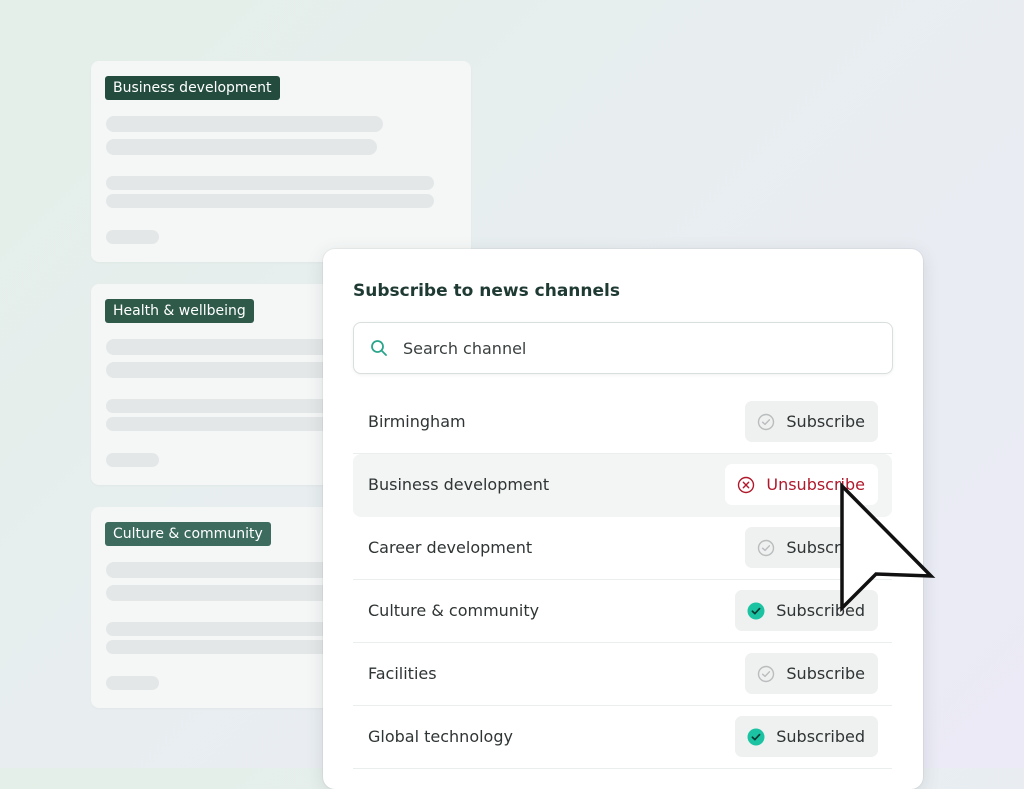 Image resolution: width=1024 pixels, height=789 pixels. I want to click on channel-tag: Business development, so click(192, 88).